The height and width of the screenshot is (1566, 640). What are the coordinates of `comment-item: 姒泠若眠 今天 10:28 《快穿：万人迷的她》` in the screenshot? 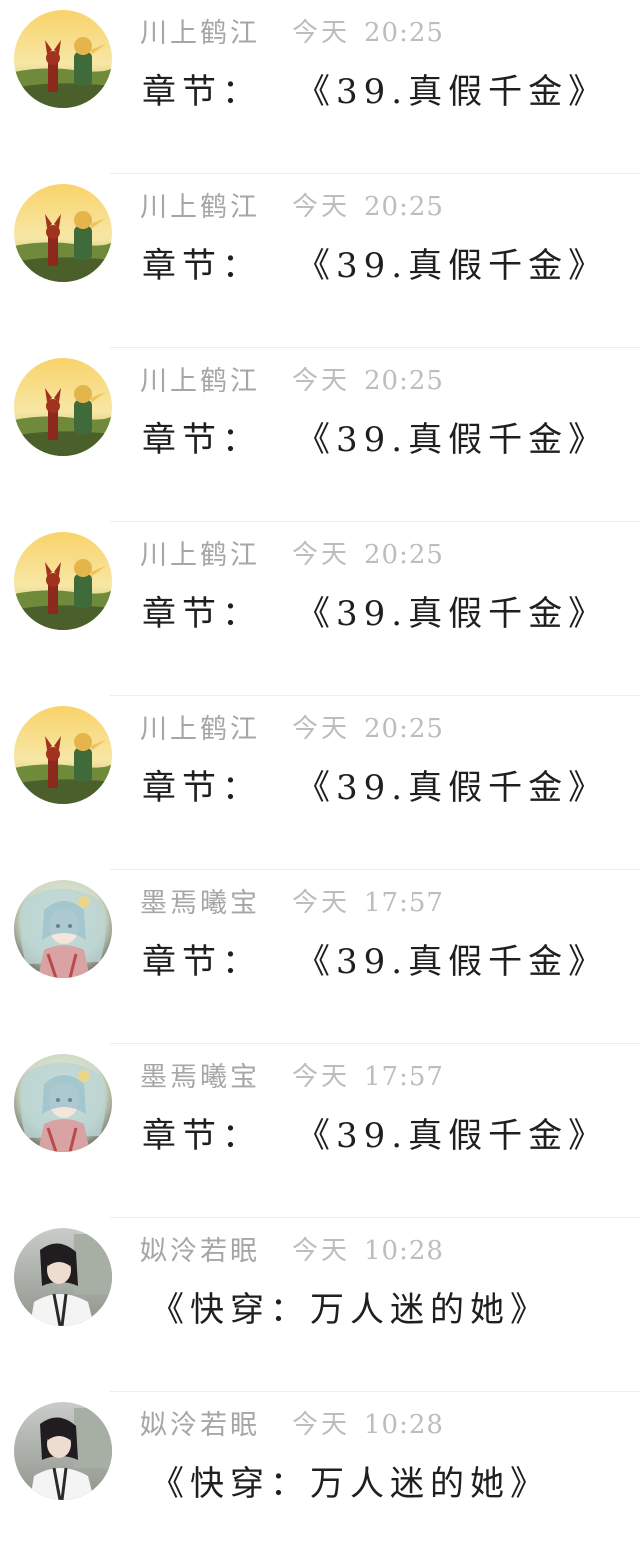 It's located at (320, 1305).